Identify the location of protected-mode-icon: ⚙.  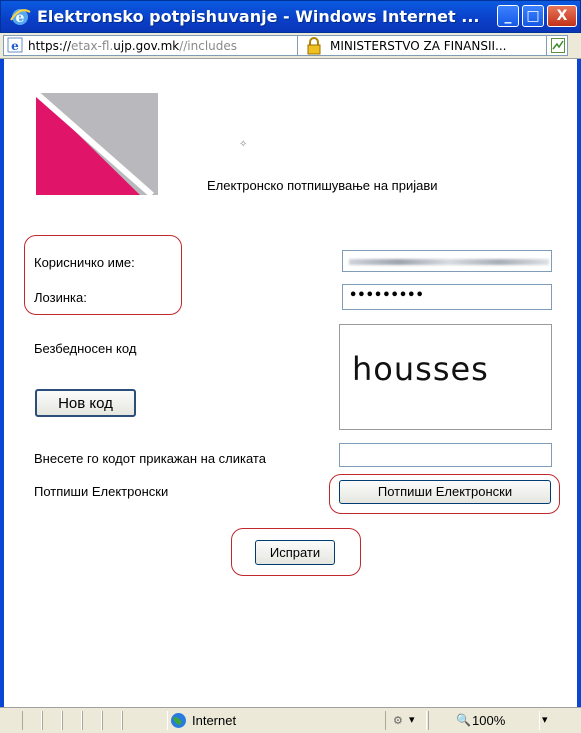
(398, 720).